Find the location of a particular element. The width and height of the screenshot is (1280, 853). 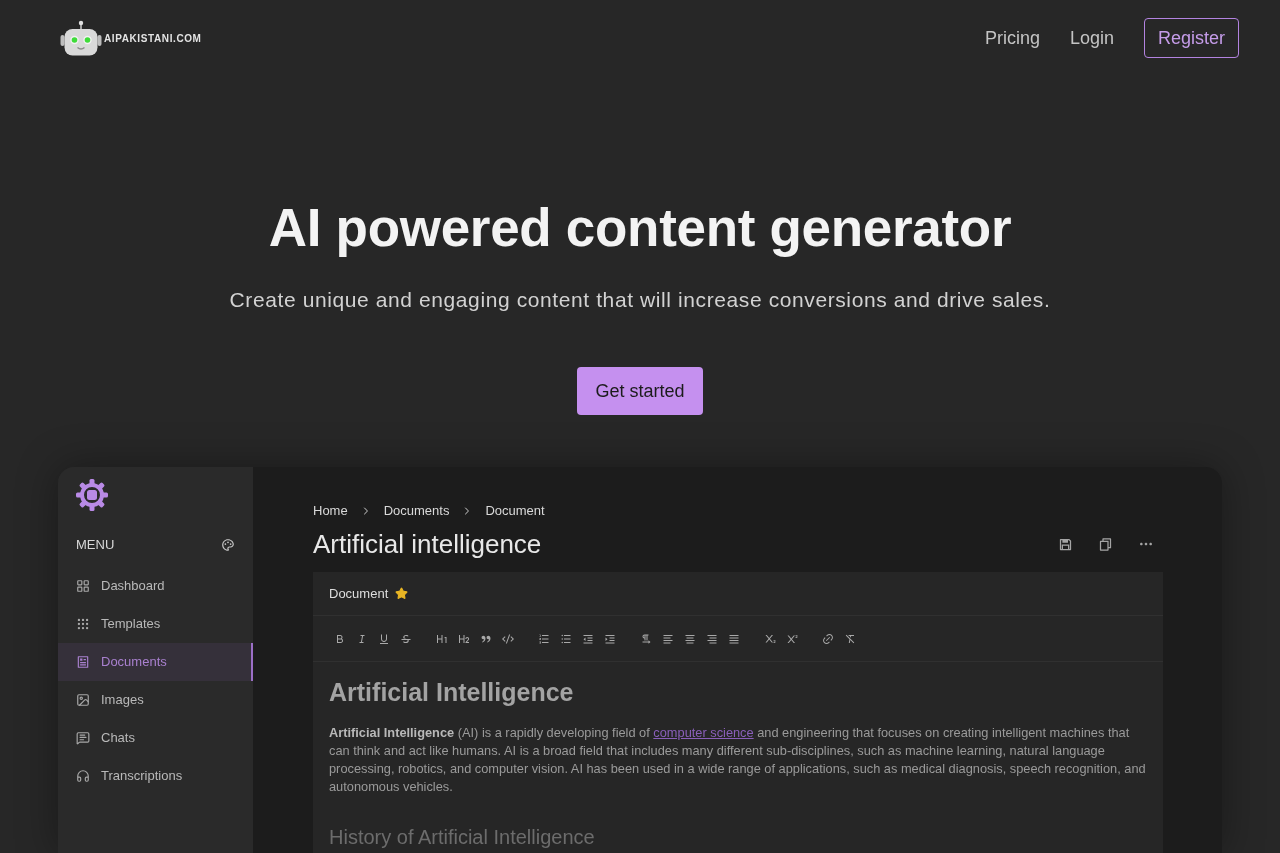

menu-label: MENU is located at coordinates (95, 545).